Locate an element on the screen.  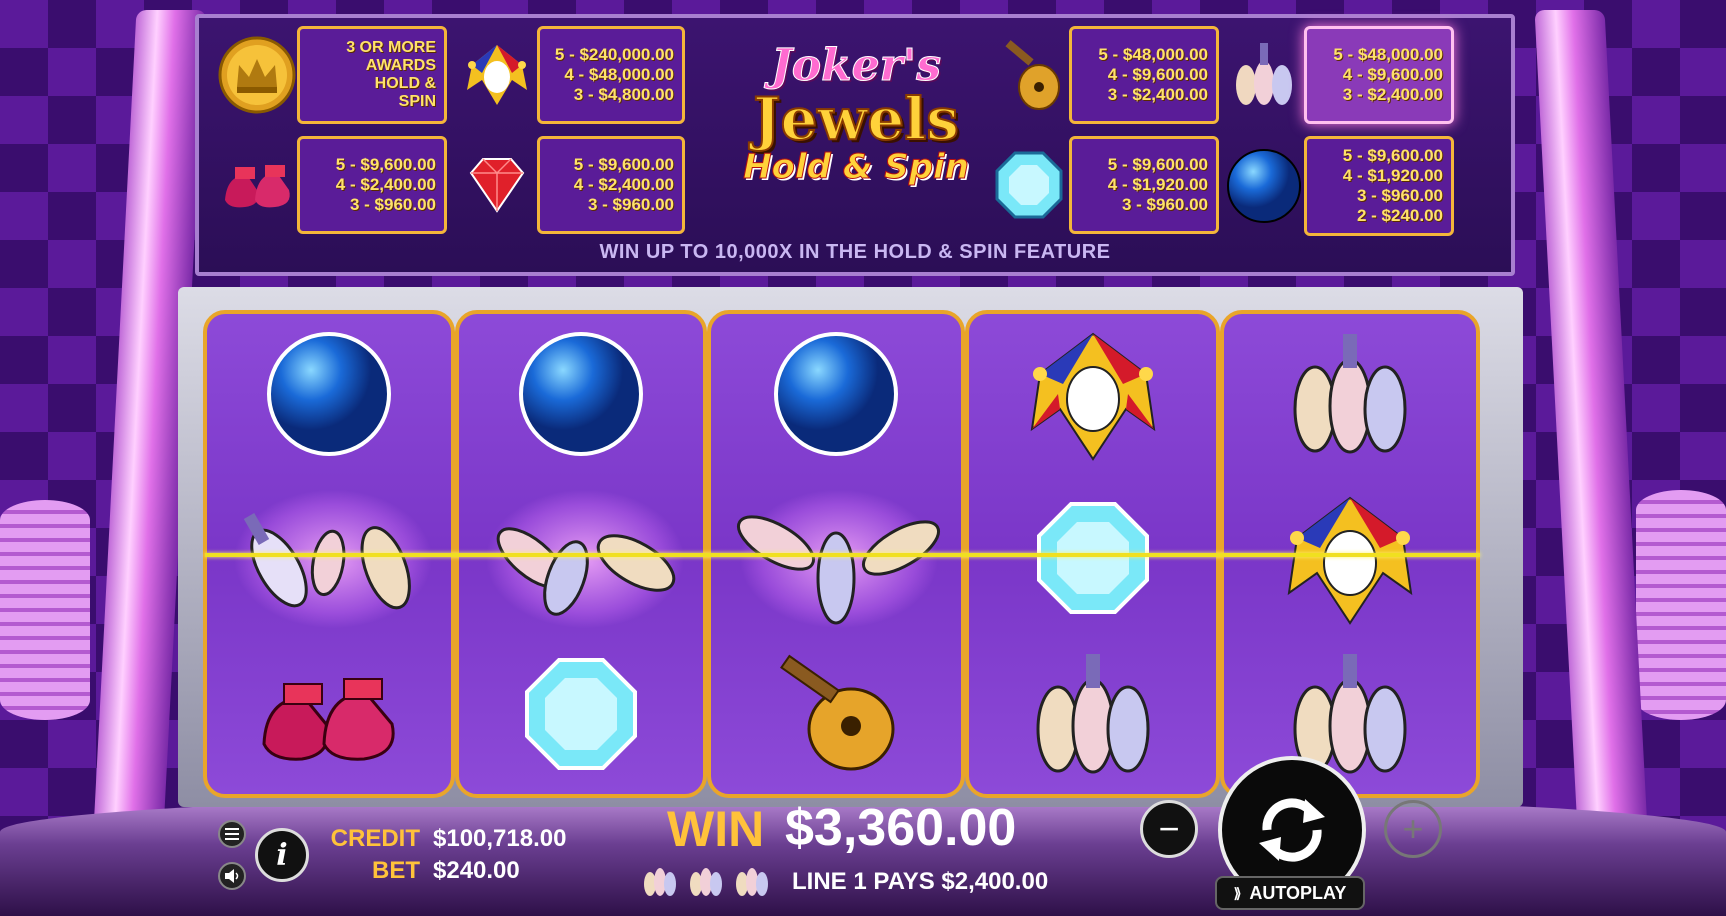
autoplay-button: ⟫ AUTOPLAY is located at coordinates (1290, 893).